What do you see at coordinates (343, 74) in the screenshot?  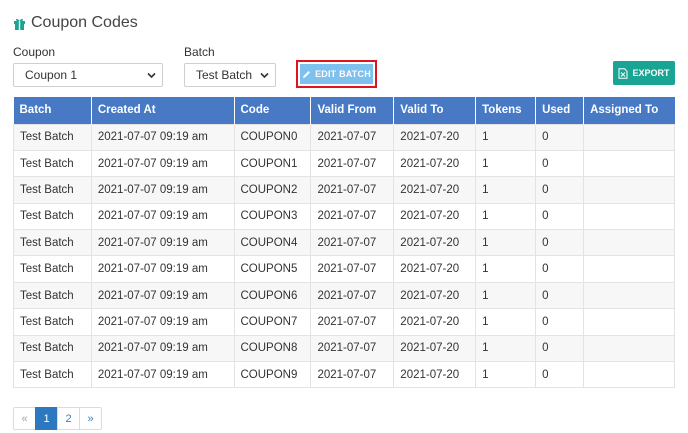 I see `edit-batch-label: EDIT BATCH` at bounding box center [343, 74].